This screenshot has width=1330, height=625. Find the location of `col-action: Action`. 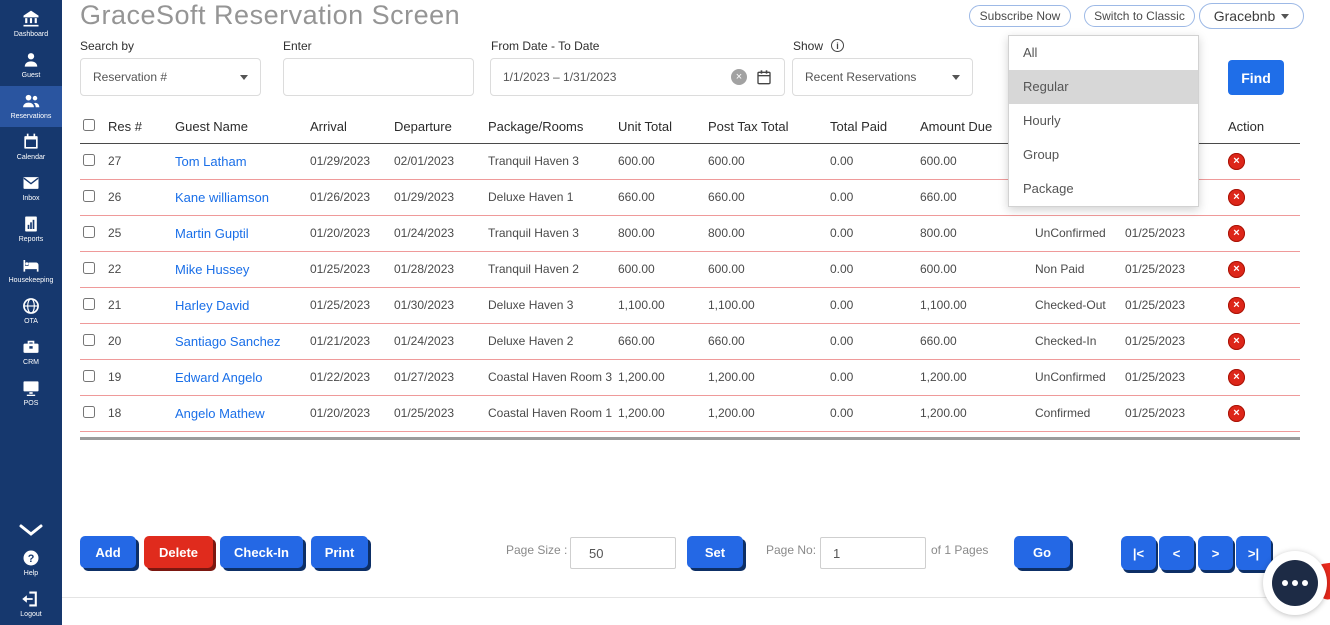

col-action: Action is located at coordinates (1264, 127).